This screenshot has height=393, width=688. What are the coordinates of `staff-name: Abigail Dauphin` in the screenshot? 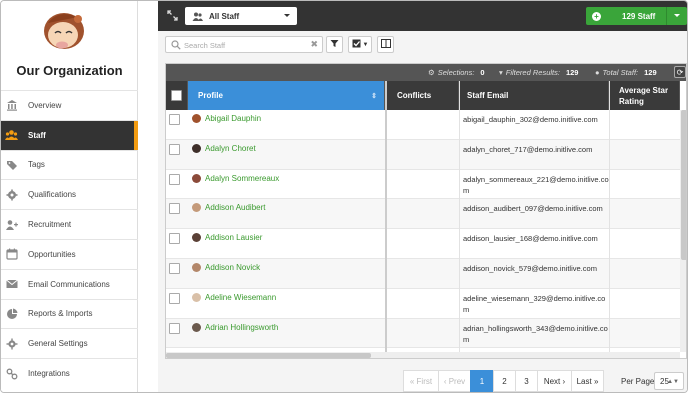 It's located at (233, 118).